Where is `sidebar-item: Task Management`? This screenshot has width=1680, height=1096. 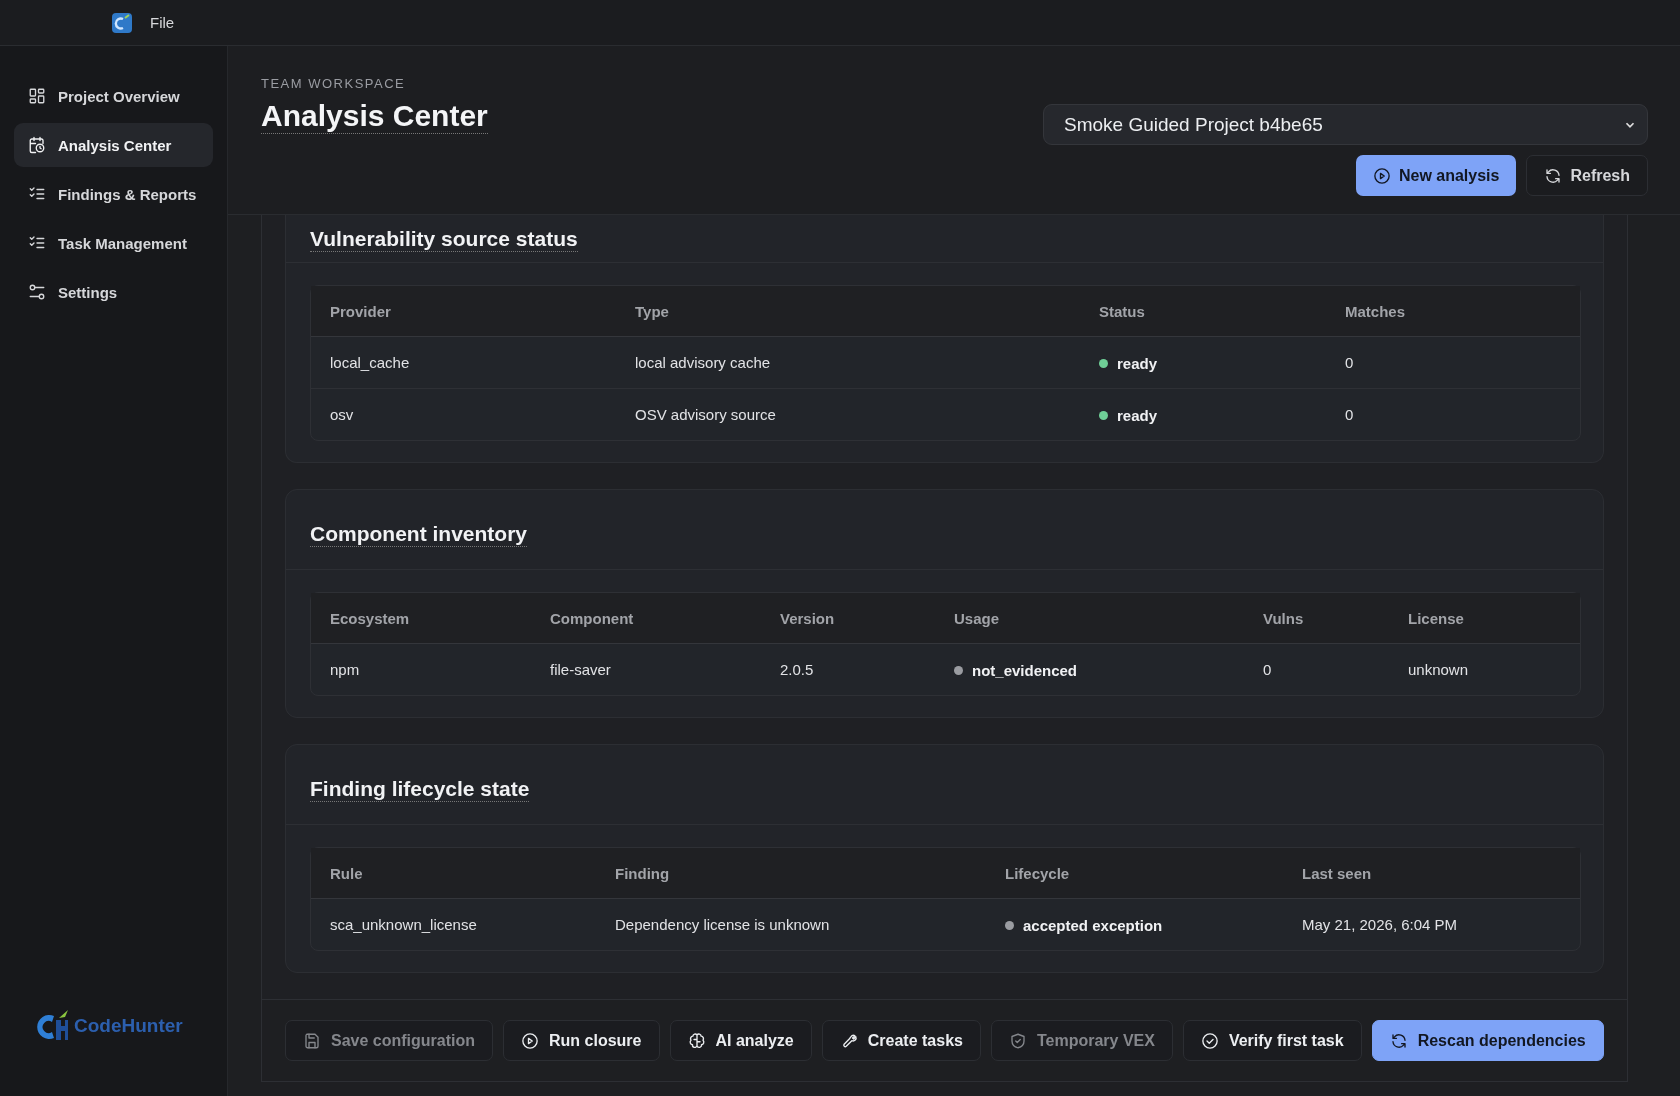 sidebar-item: Task Management is located at coordinates (113, 243).